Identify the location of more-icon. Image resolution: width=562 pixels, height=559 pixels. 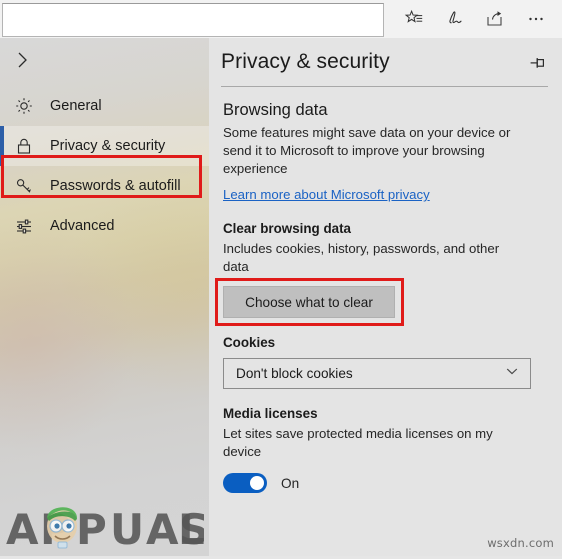
(536, 19).